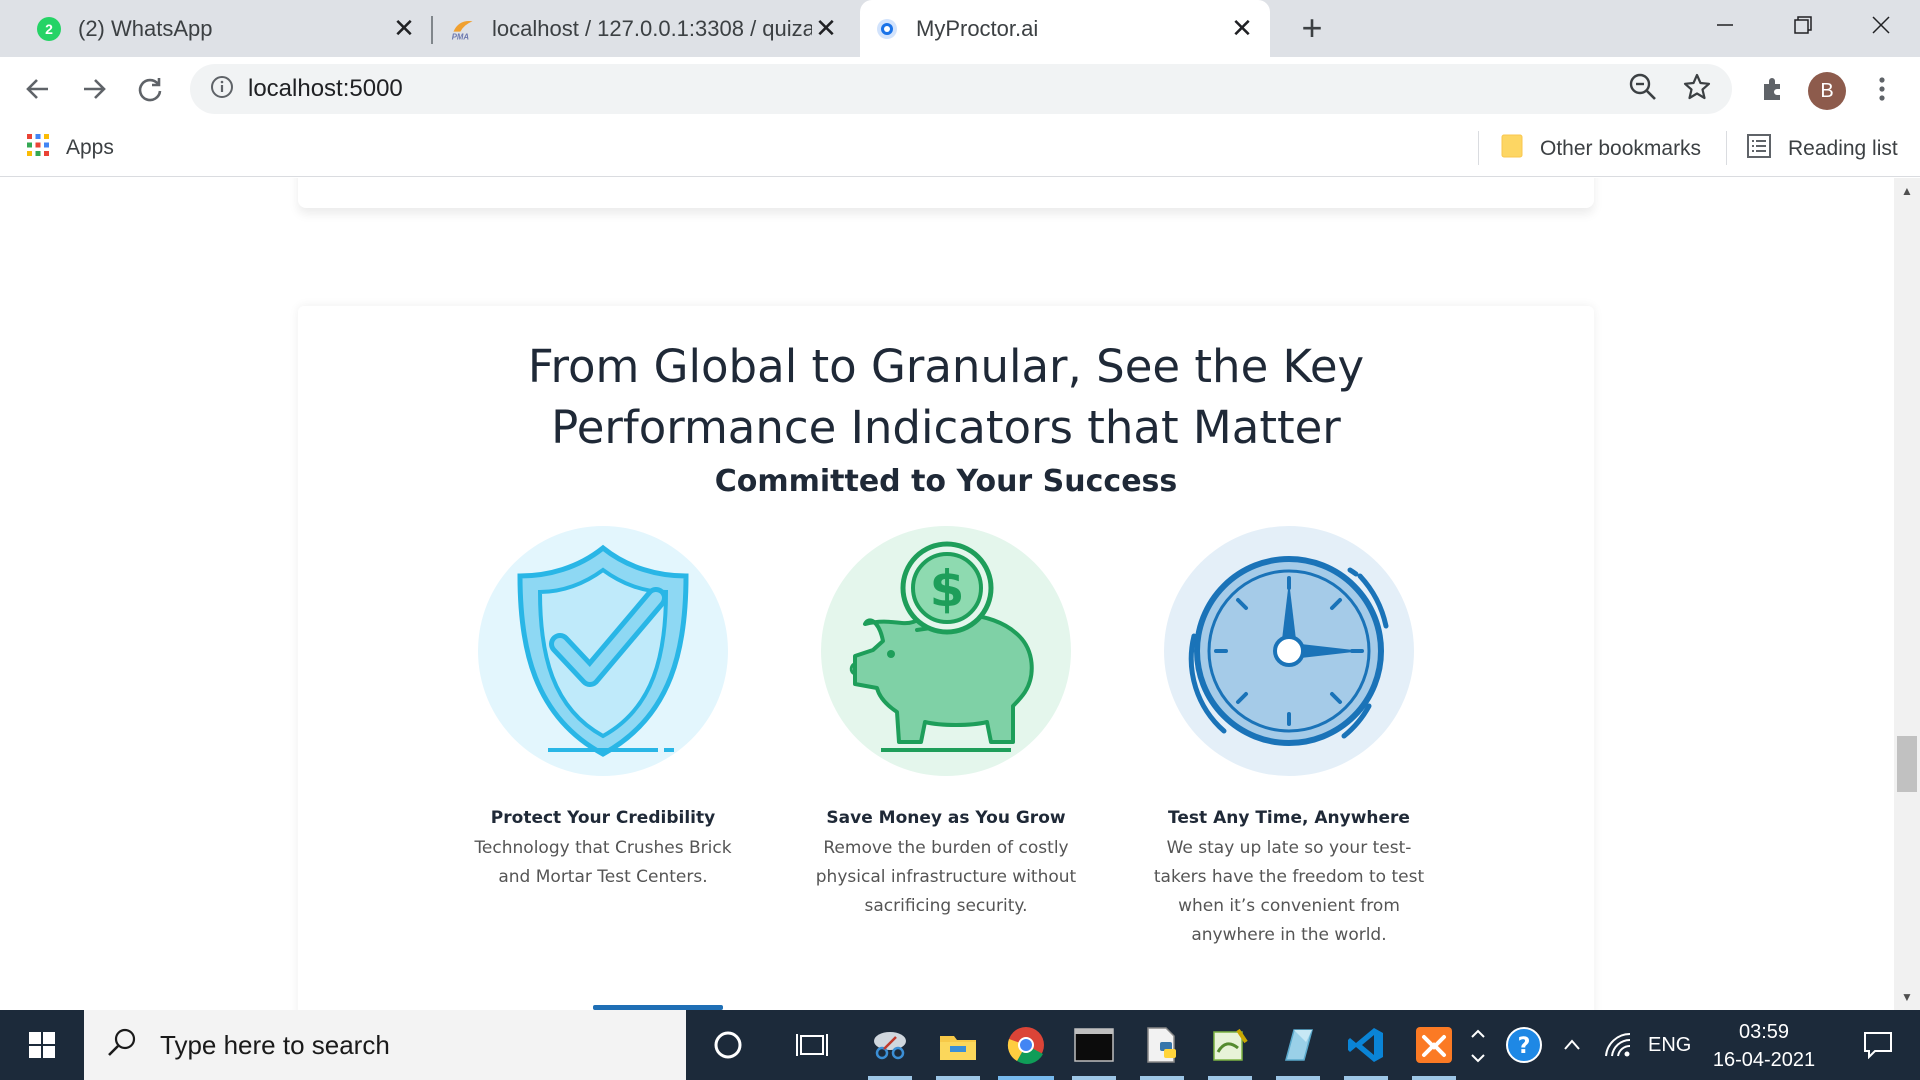 The image size is (1920, 1080). Describe the element at coordinates (1512, 149) in the screenshot. I see `folder-icon` at that location.